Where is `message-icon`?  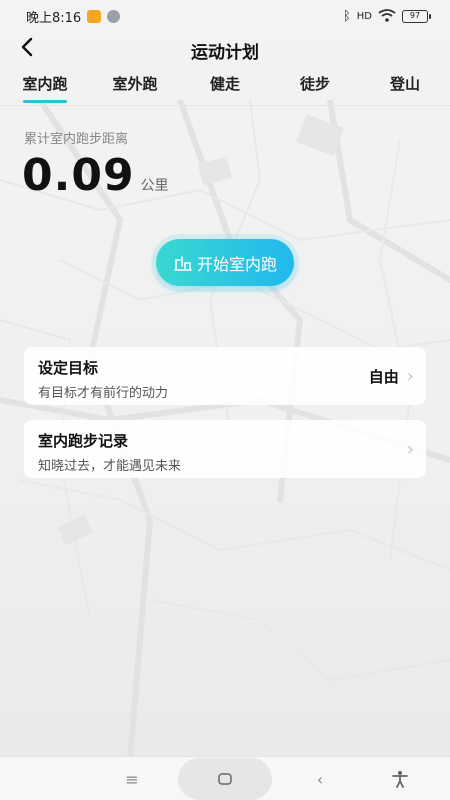
message-icon is located at coordinates (94, 16).